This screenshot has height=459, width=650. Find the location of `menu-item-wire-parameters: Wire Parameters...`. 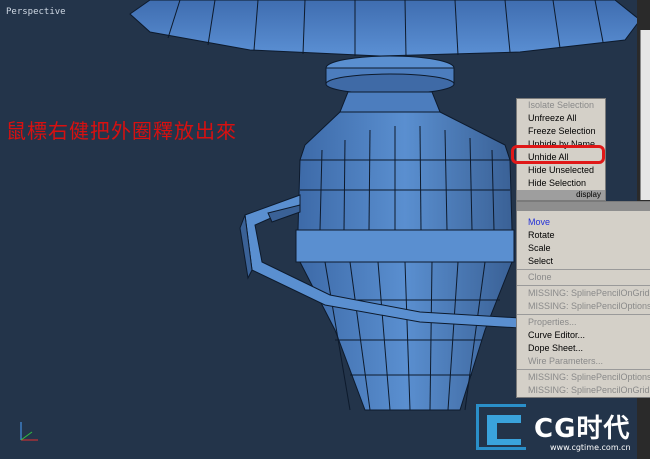

menu-item-wire-parameters: Wire Parameters... is located at coordinates (583, 361).